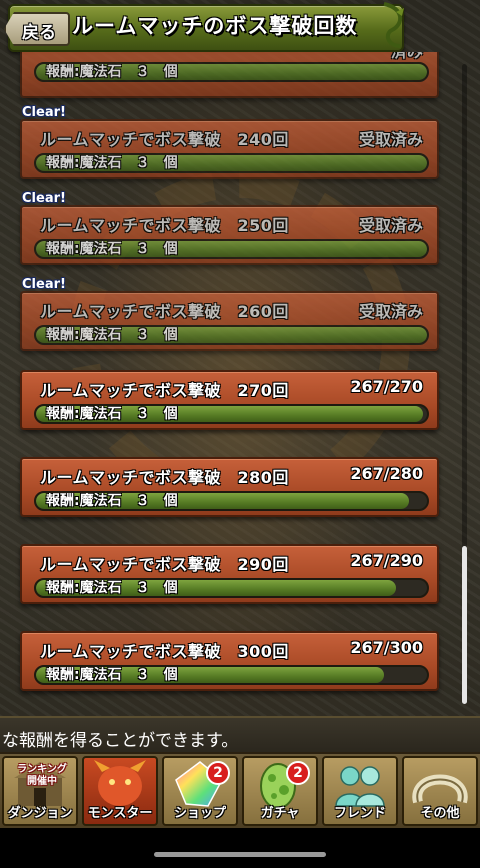 The width and height of the screenshot is (480, 868). What do you see at coordinates (280, 791) in the screenshot?
I see `nav-gacha-button: 2 ガチャ` at bounding box center [280, 791].